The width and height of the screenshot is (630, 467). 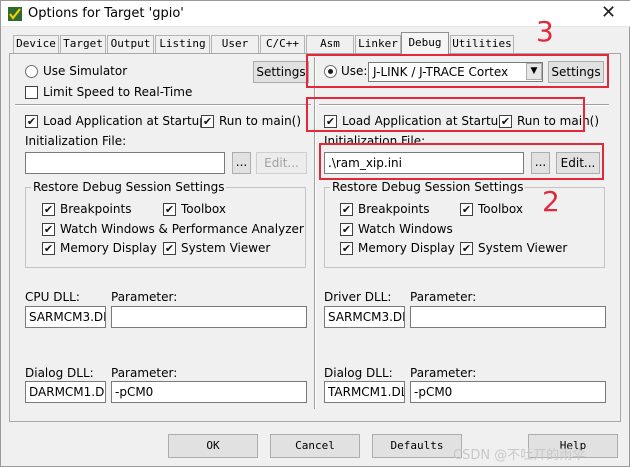 I want to click on simulator-settings-button: Settings, so click(x=281, y=72).